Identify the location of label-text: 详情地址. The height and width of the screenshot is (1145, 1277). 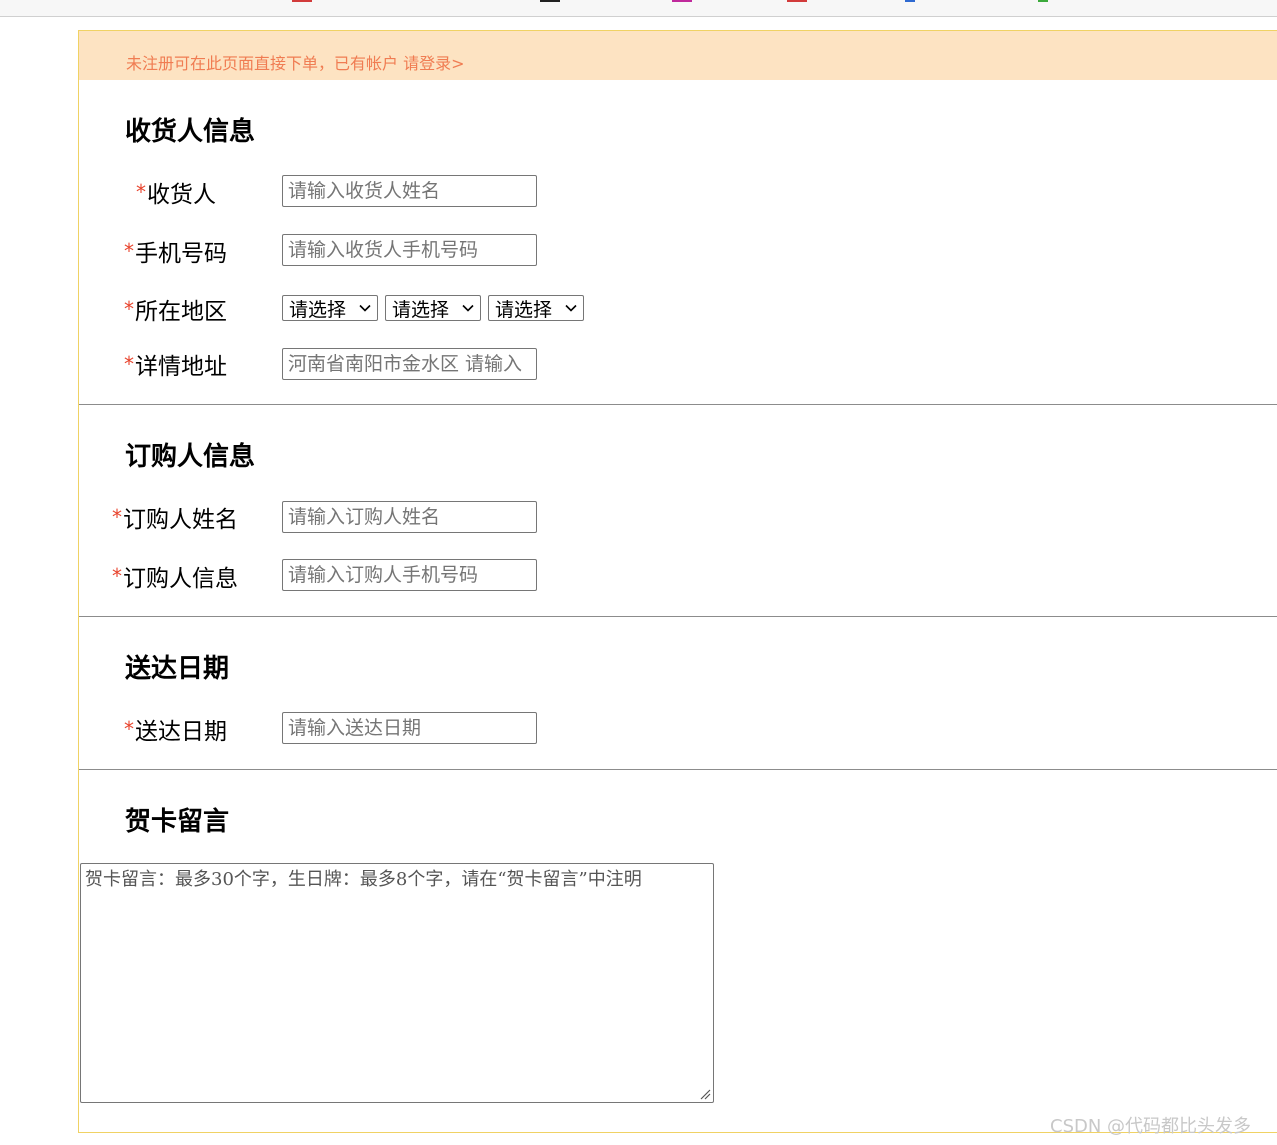
(181, 367).